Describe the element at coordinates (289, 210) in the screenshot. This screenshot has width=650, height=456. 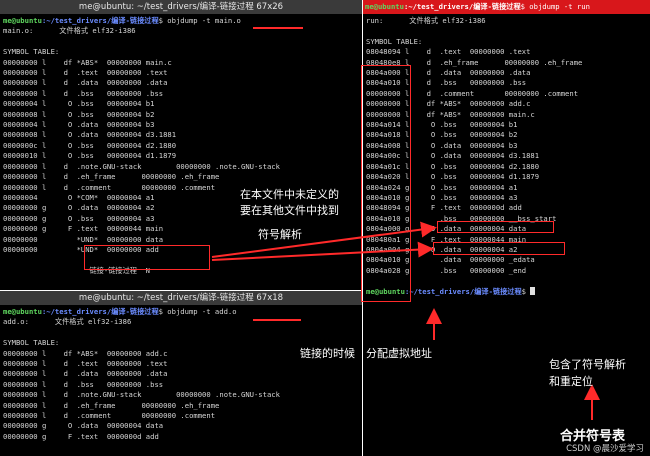
I see `annotation-undefined-2: 要在其他文件中找到` at that location.